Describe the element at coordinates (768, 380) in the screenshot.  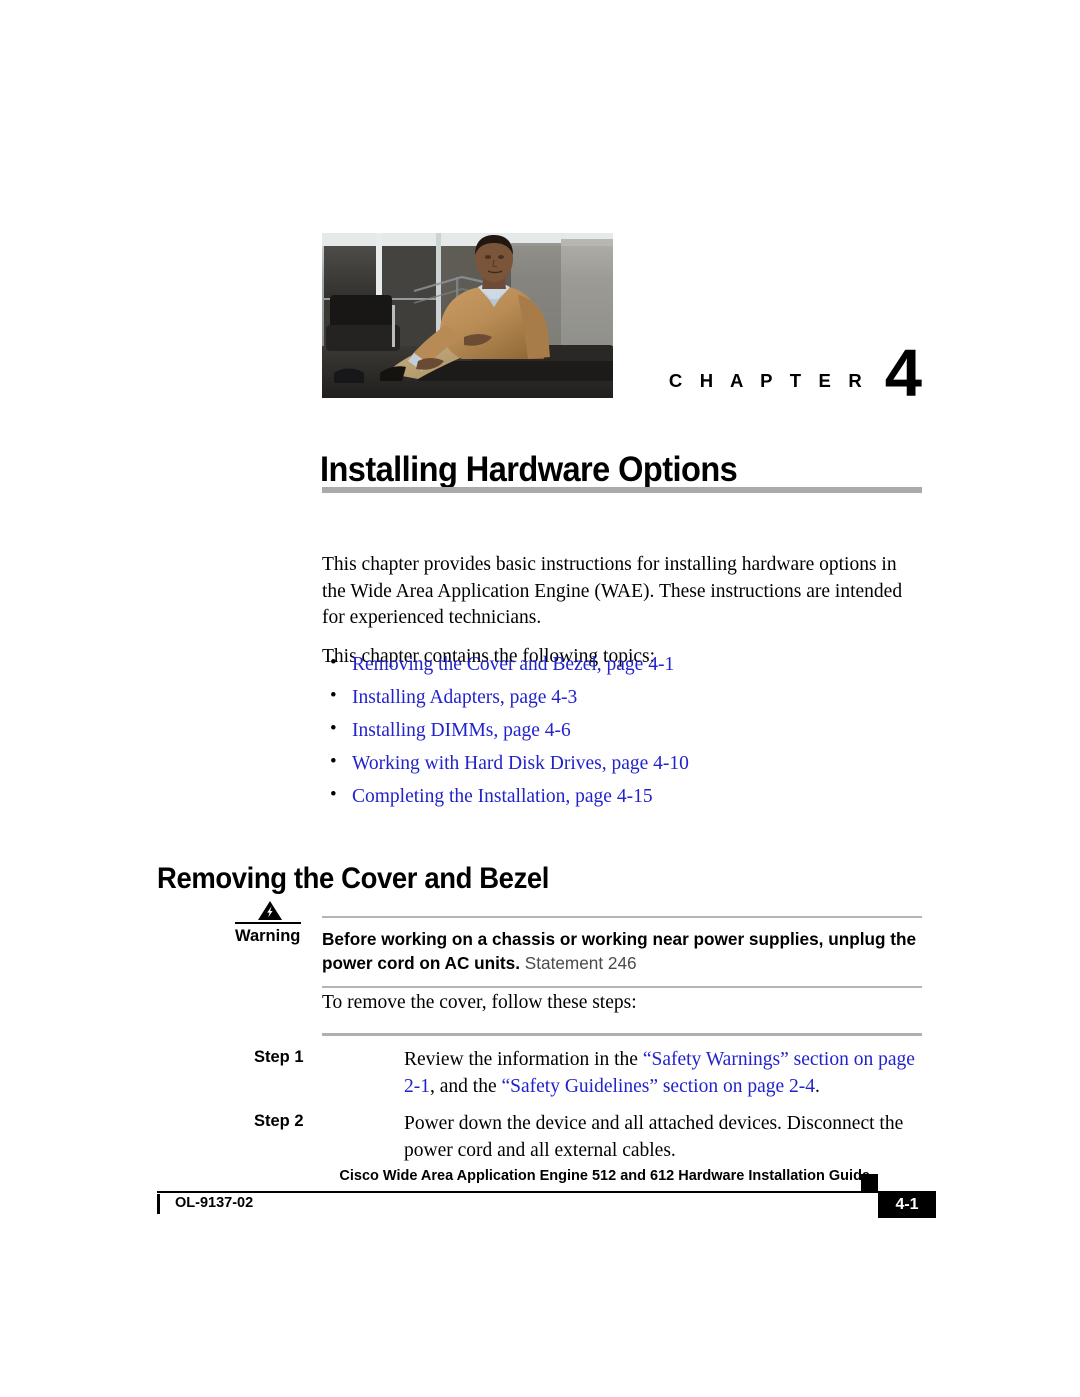
I see `chapter-word-label: C H A P T E R` at that location.